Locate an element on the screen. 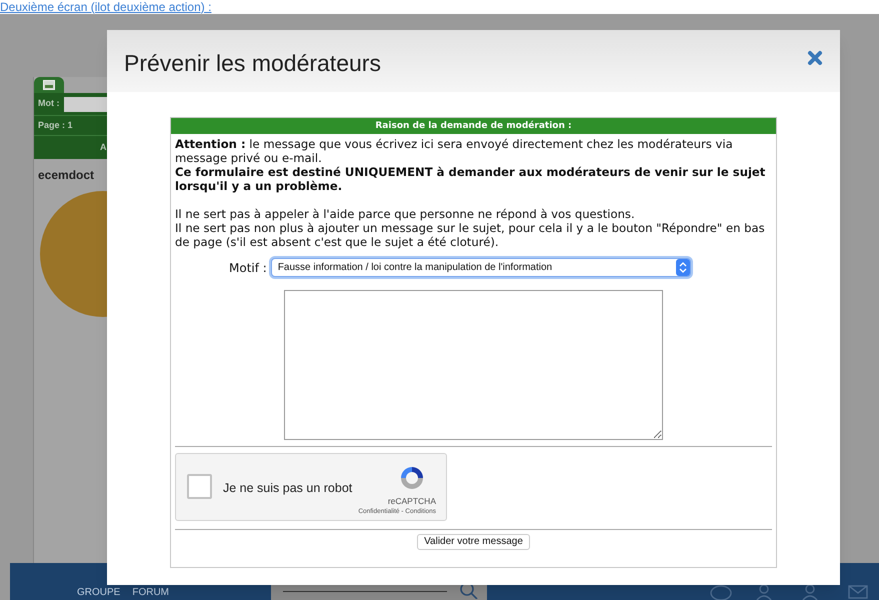  dialog-title: Prévenir les modérateurs is located at coordinates (252, 63).